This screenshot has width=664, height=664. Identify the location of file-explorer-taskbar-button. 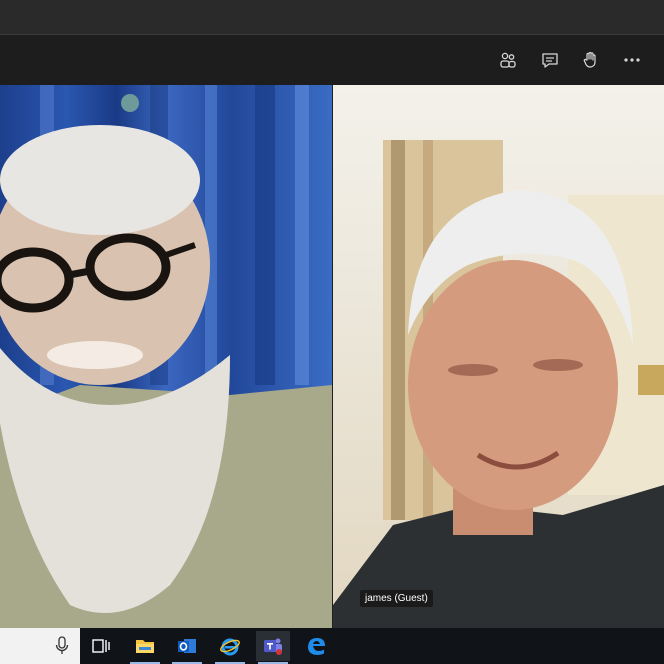
(145, 647).